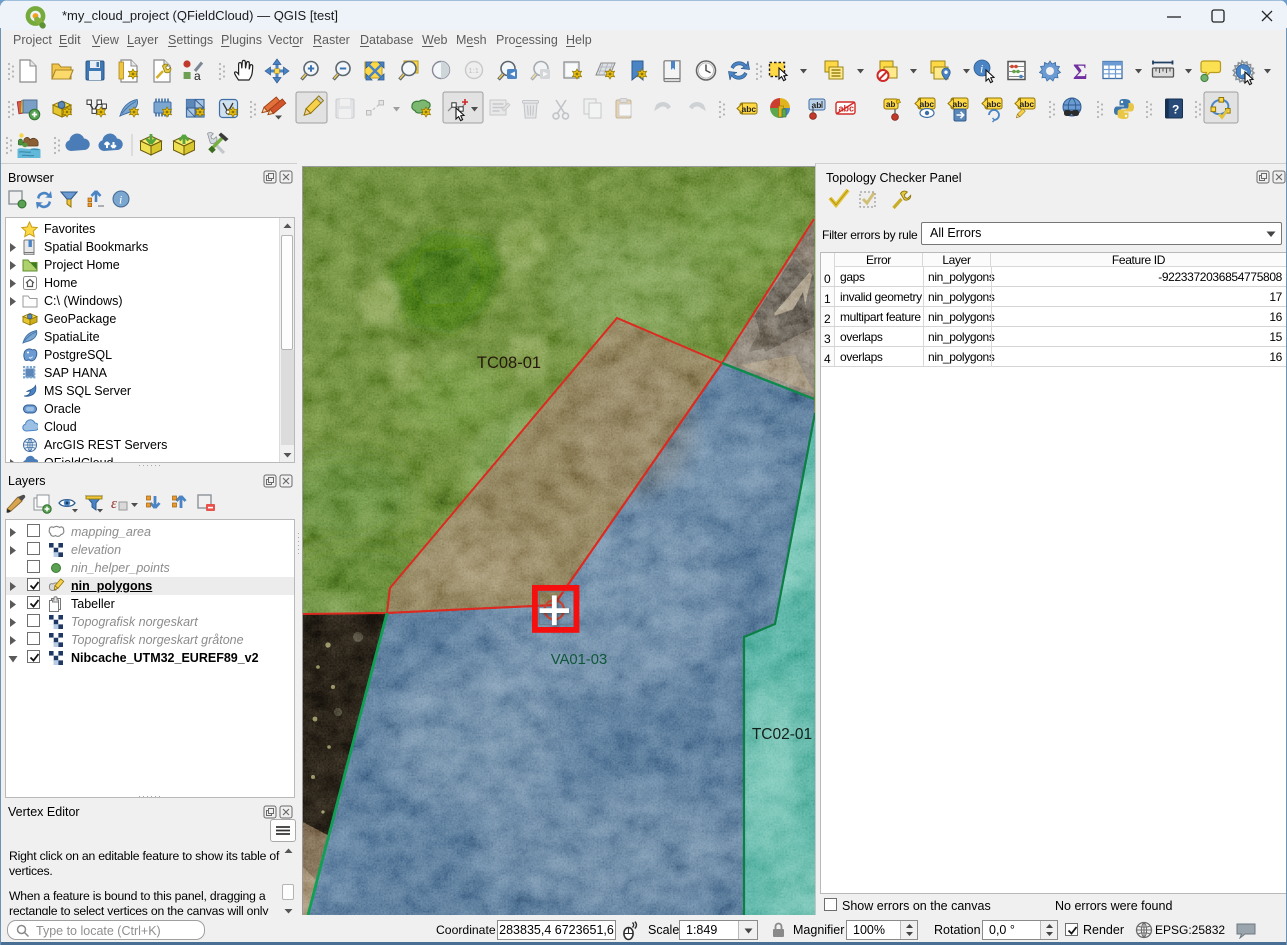 The height and width of the screenshot is (945, 1287). What do you see at coordinates (890, 104) in the screenshot?
I see `svg-text: ab` at bounding box center [890, 104].